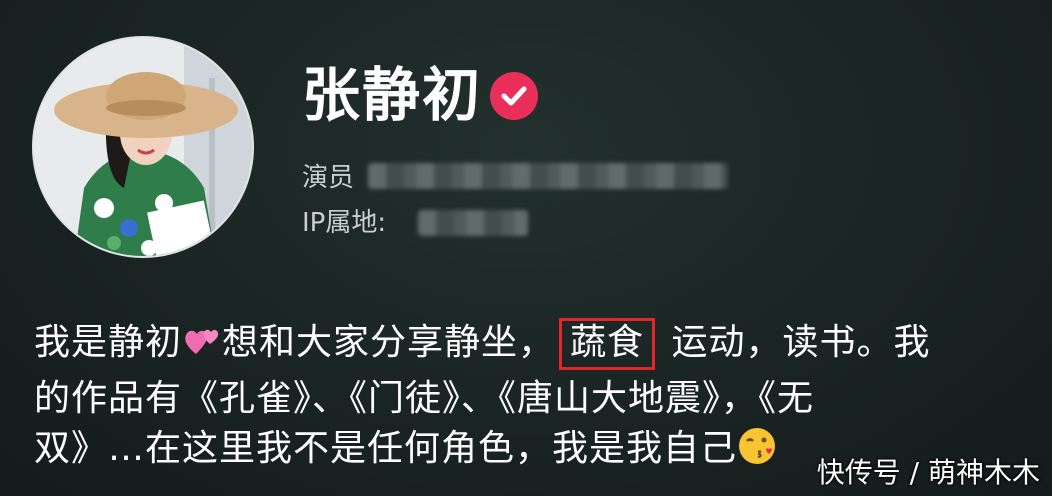 The height and width of the screenshot is (496, 1052). What do you see at coordinates (424, 398) in the screenshot?
I see `bio-line-2: 的作品有《孔雀》、《门徒》、《唐山大地震》，《无` at bounding box center [424, 398].